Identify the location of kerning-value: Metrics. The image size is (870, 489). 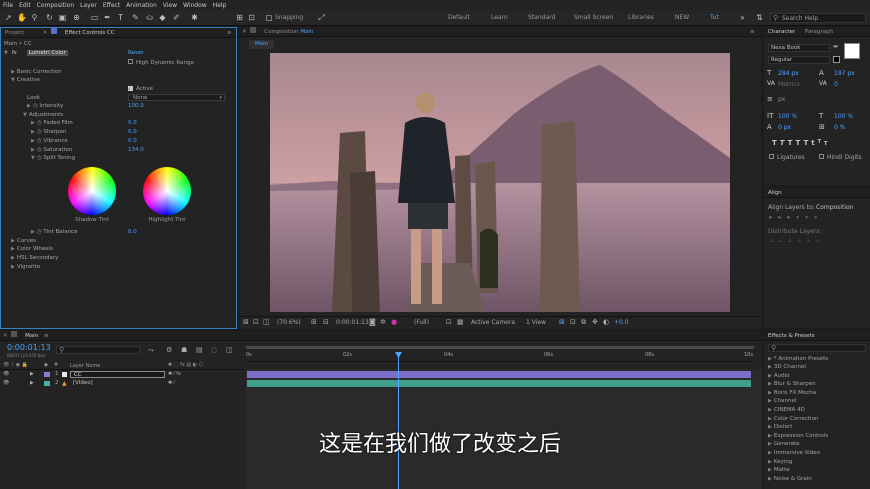
(789, 84).